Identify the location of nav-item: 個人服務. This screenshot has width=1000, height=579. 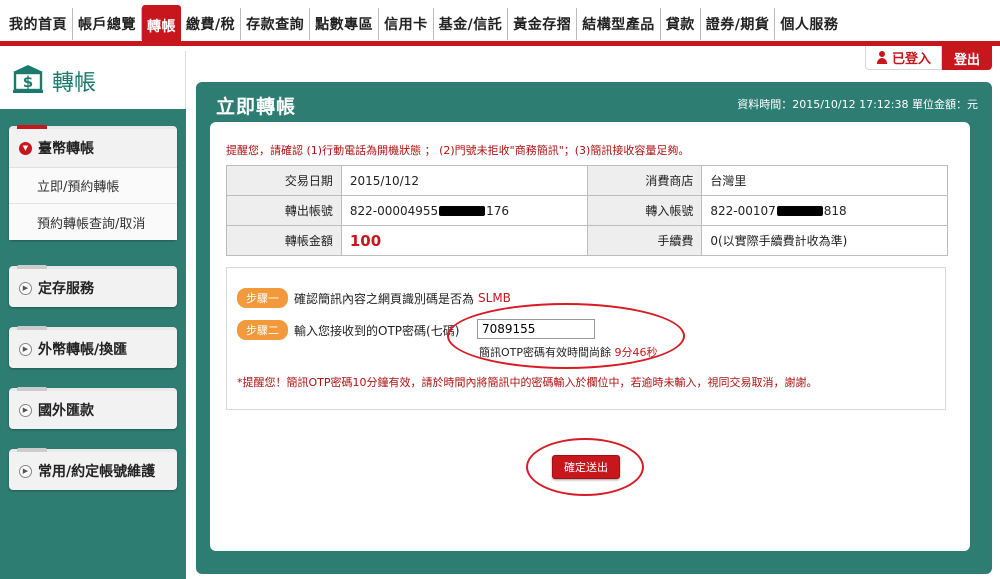
(809, 24).